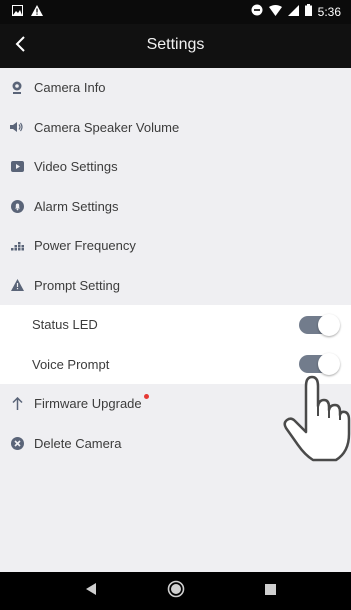 Image resolution: width=351 pixels, height=610 pixels. Describe the element at coordinates (17, 167) in the screenshot. I see `video-icon` at that location.